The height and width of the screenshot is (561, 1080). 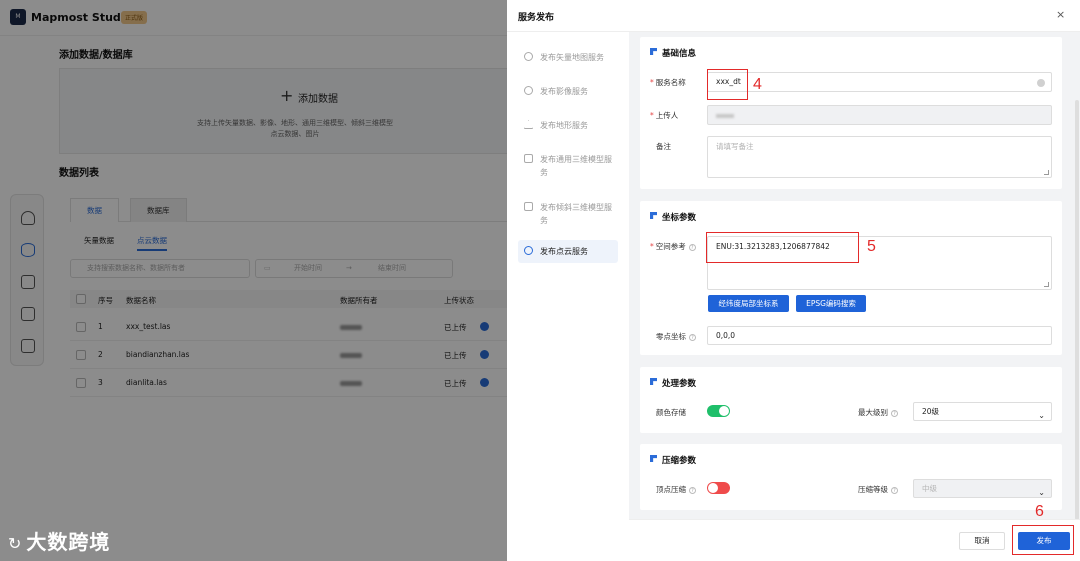 I want to click on latlon-local-button: 经纬度局部坐标系, so click(x=748, y=303).